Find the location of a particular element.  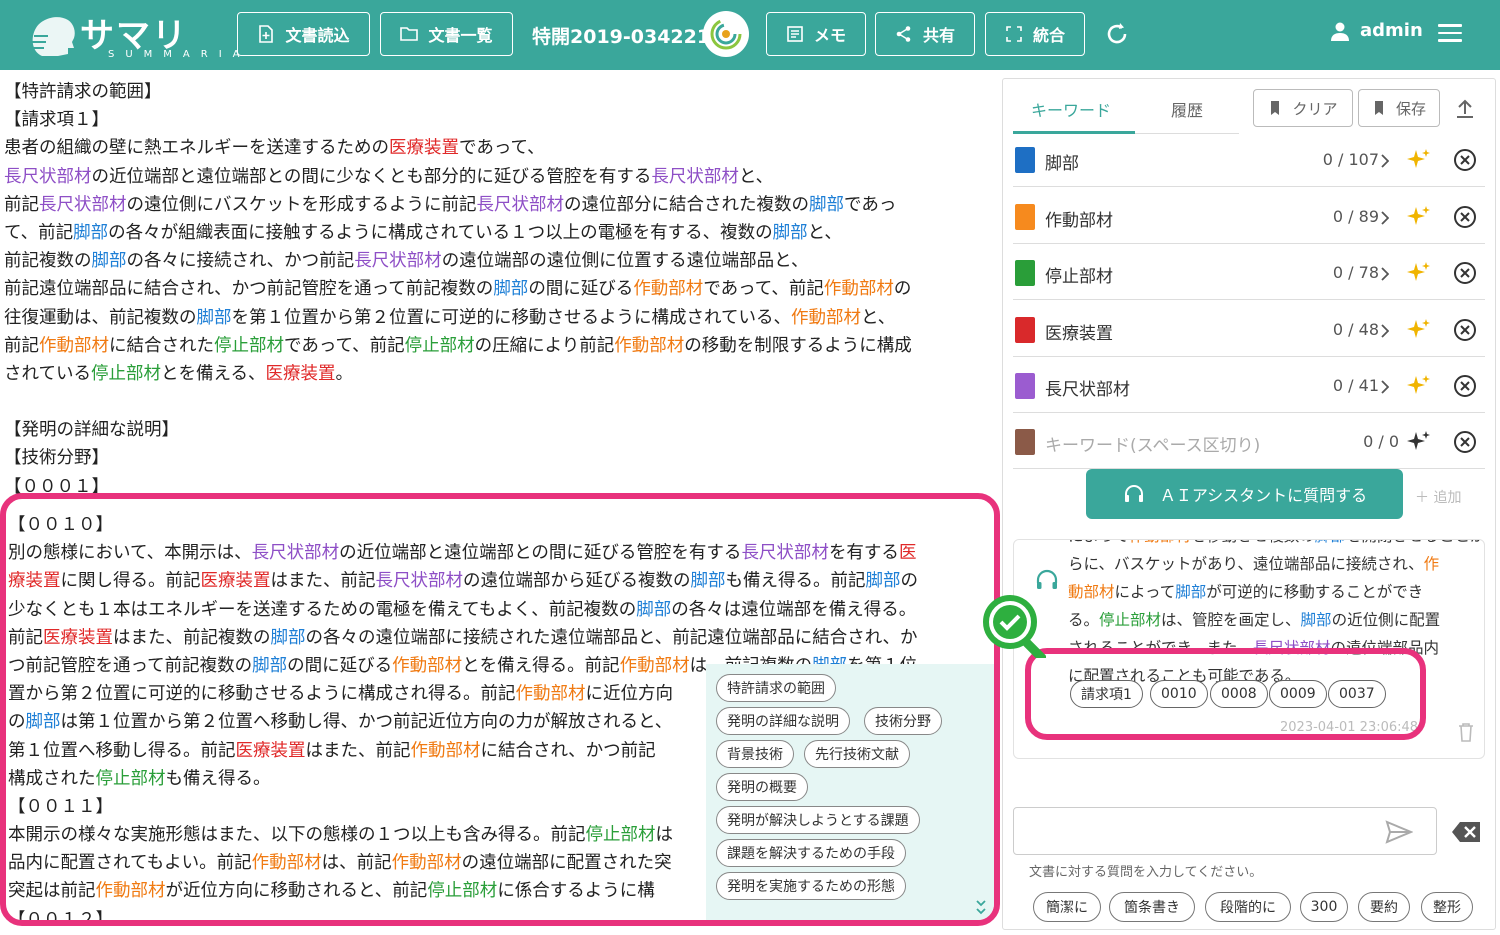

ask-ai-button: ＡＩアシスタントに質問する is located at coordinates (1244, 494).